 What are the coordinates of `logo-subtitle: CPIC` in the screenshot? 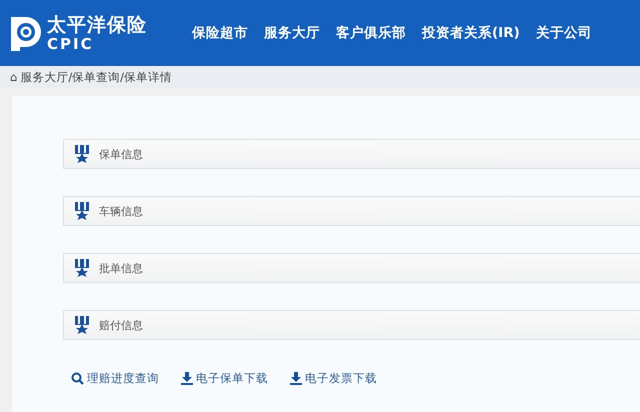 It's located at (71, 44).